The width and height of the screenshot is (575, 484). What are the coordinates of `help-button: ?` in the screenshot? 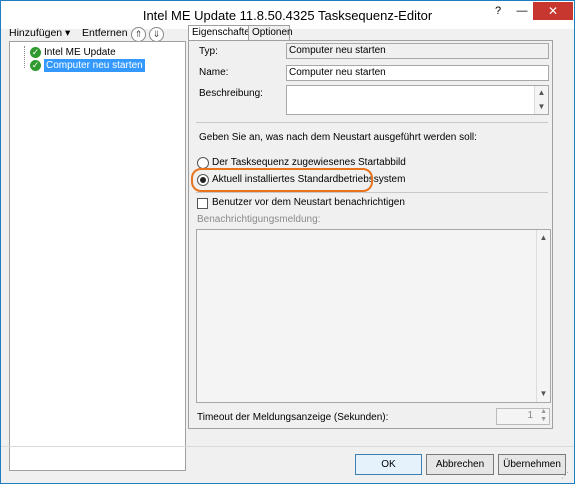 It's located at (498, 11).